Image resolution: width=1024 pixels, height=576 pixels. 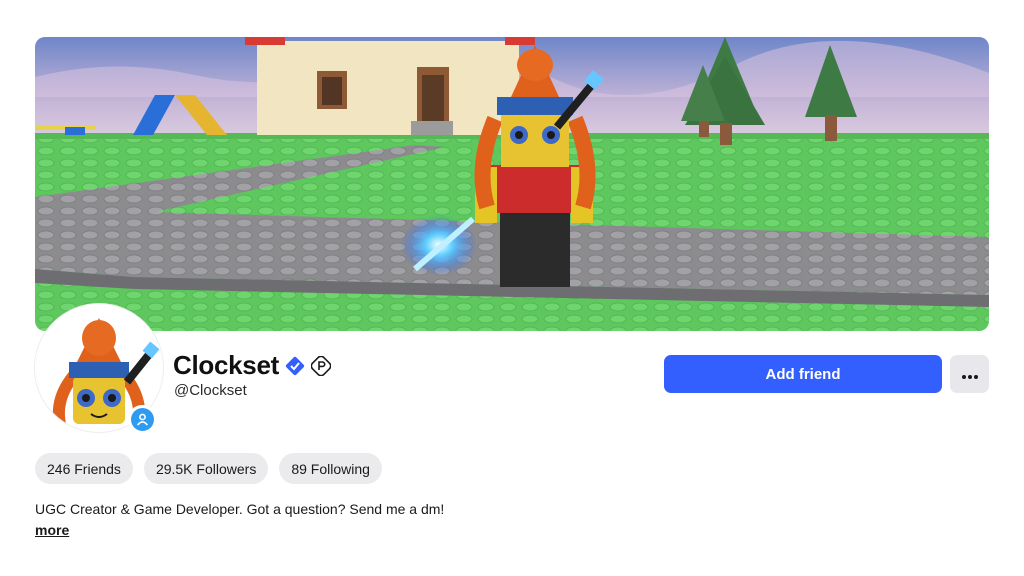 I want to click on premium-icon, so click(x=320, y=365).